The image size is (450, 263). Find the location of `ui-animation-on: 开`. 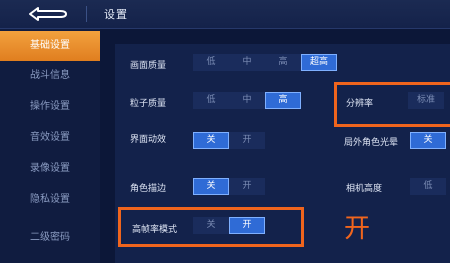

ui-animation-on: 开 is located at coordinates (247, 140).